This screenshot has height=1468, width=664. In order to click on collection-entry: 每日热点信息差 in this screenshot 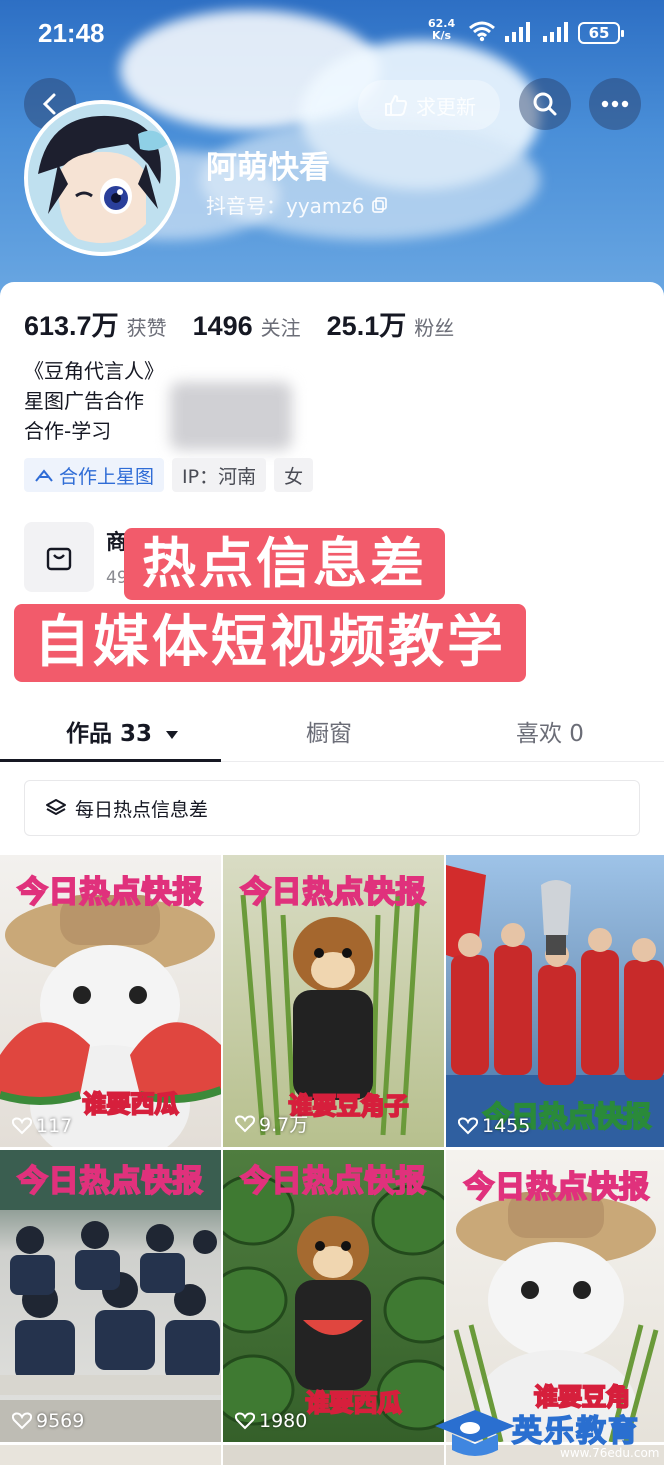, I will do `click(332, 808)`.